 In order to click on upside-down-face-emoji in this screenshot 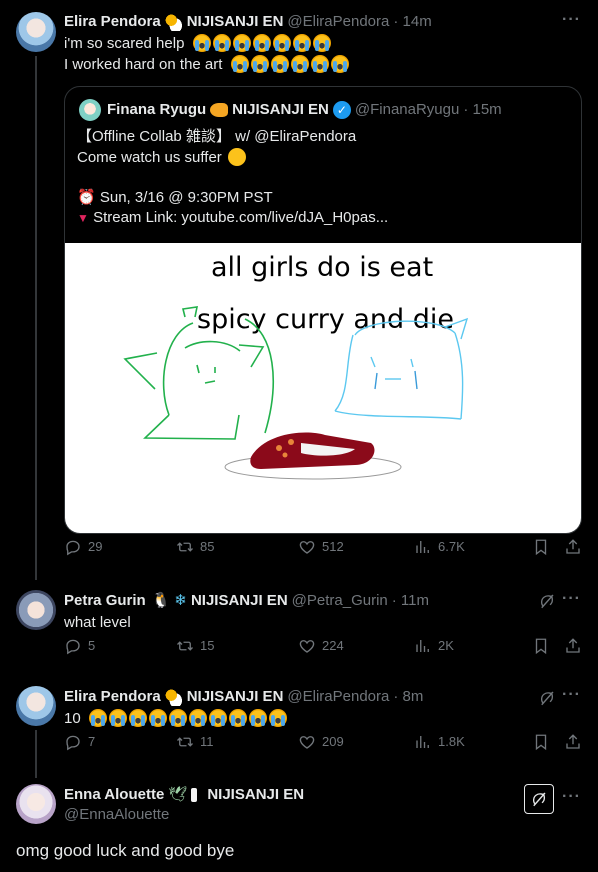, I will do `click(236, 157)`.